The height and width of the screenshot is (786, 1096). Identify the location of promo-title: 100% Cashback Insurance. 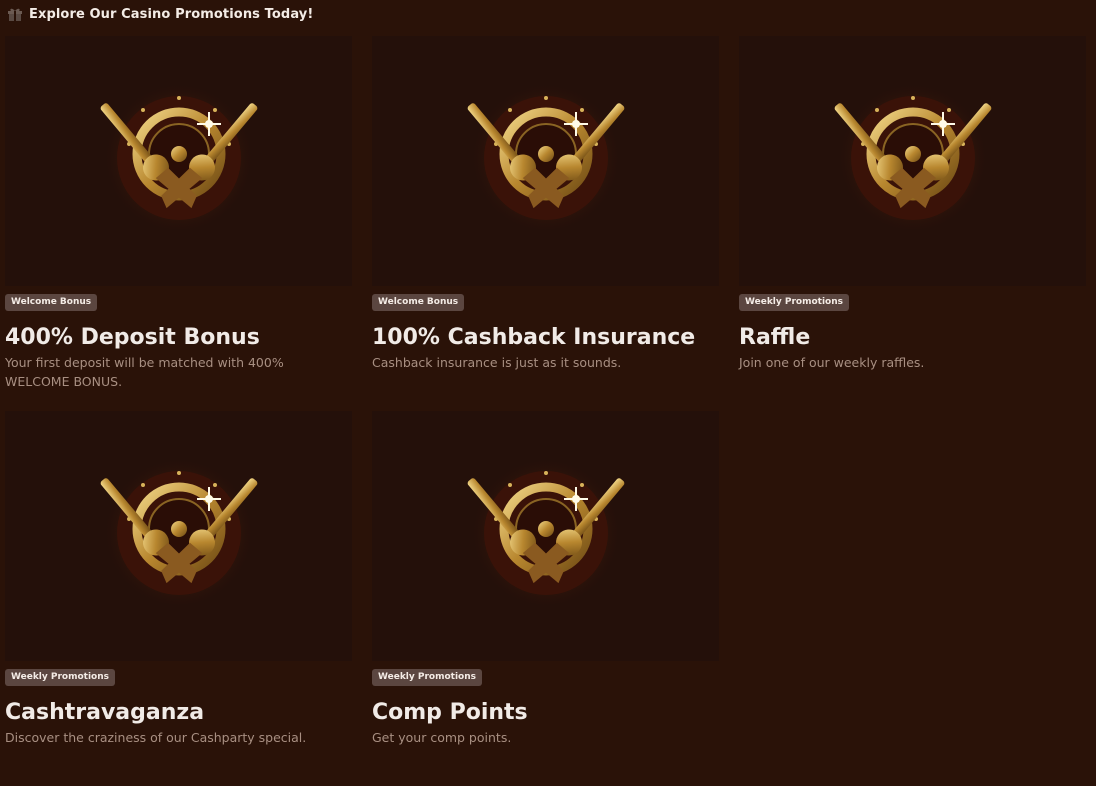
(545, 338).